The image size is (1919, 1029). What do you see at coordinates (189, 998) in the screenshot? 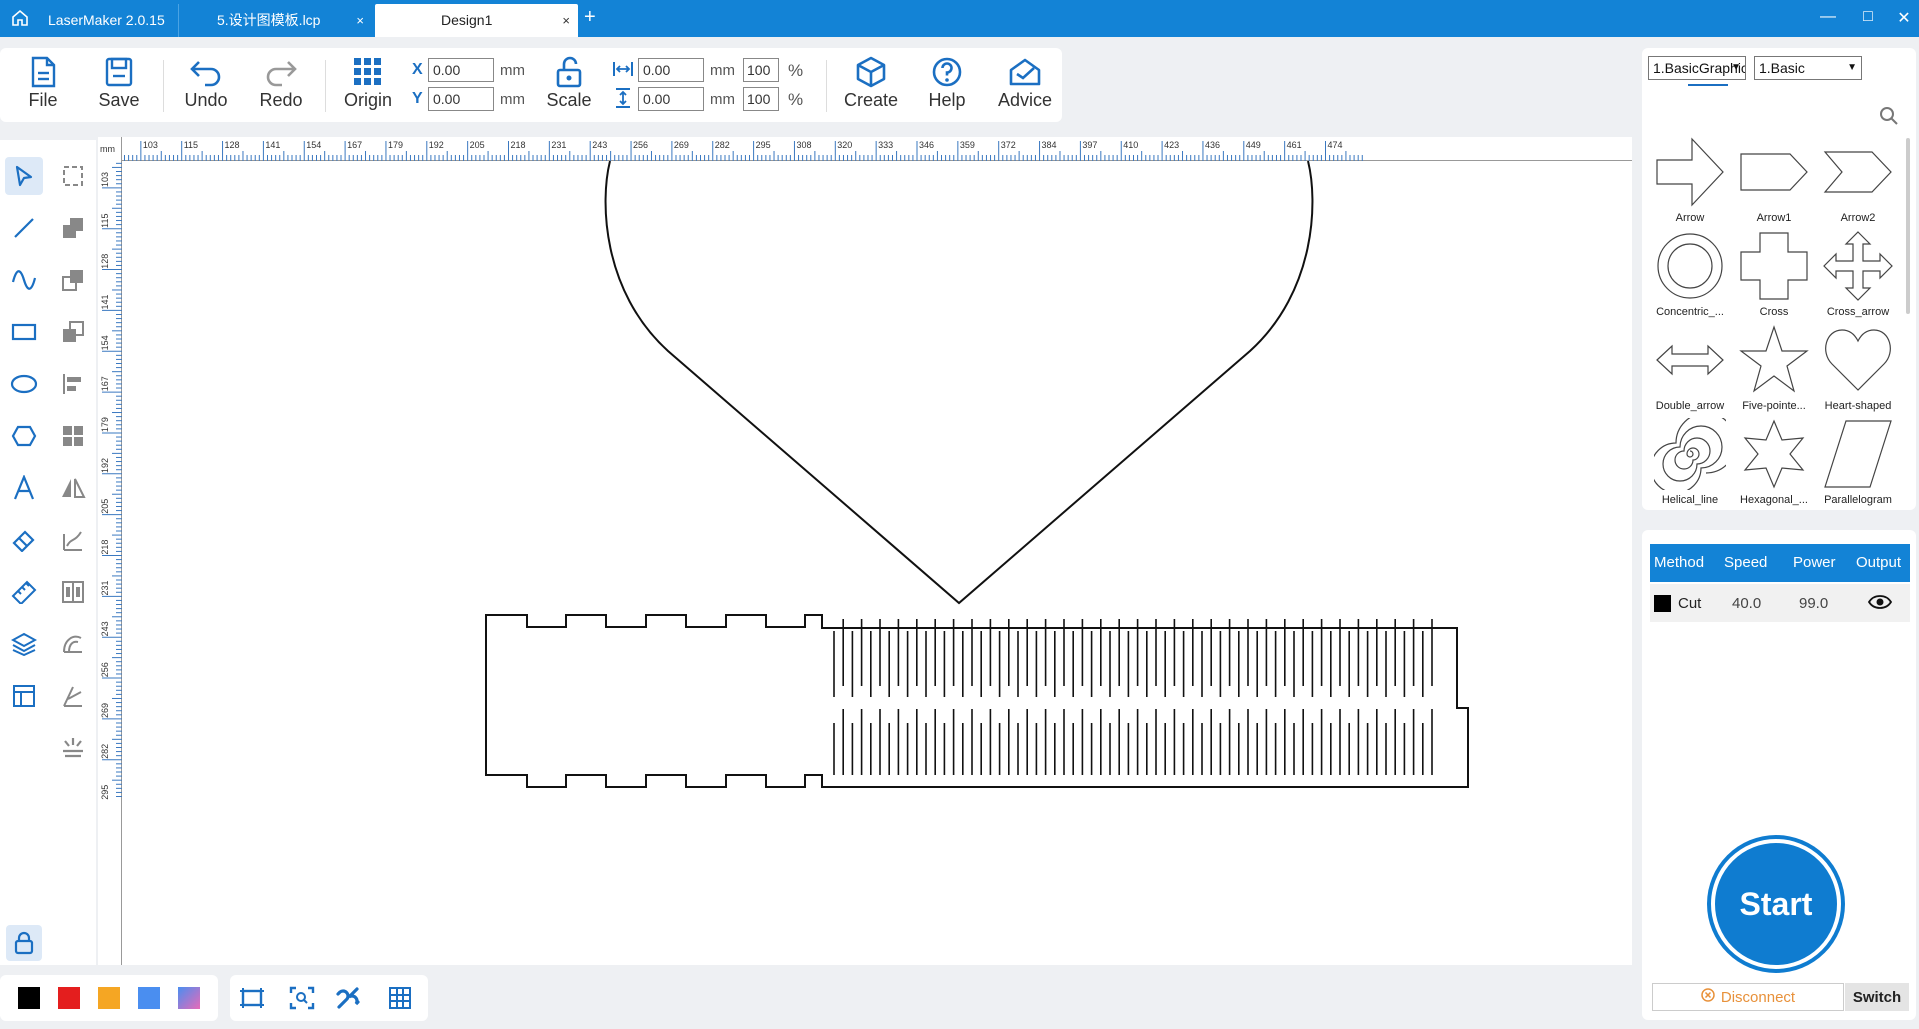
I see `color-swatch-gradient` at bounding box center [189, 998].